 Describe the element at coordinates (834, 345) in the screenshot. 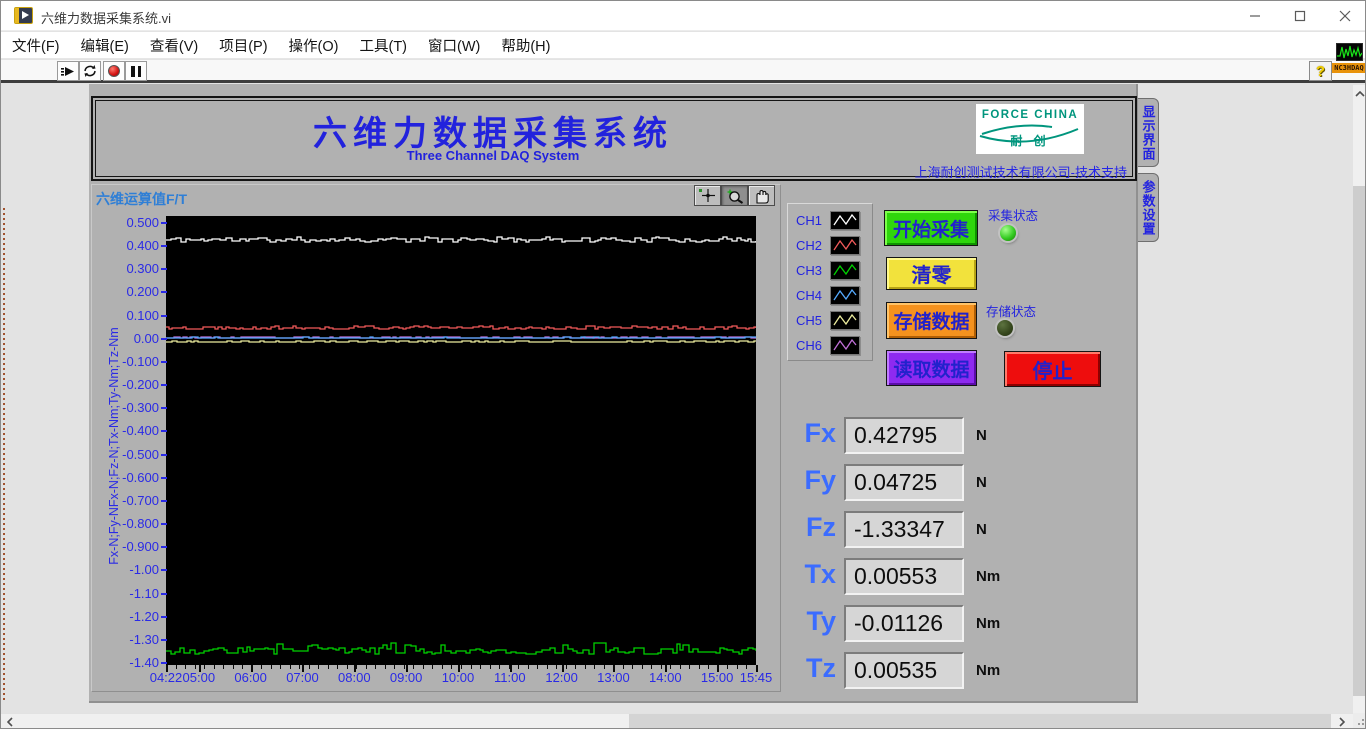

I see `legend-item-ch6: CH6` at that location.